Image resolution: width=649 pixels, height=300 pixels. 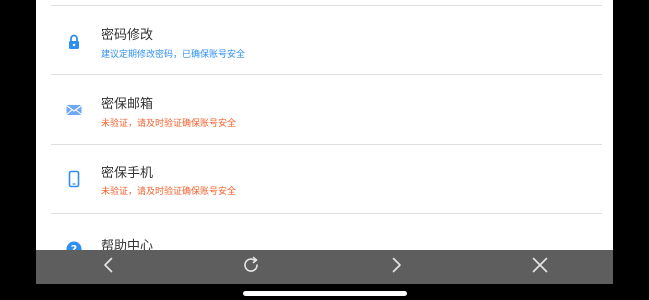 I want to click on phone-icon, so click(x=74, y=179).